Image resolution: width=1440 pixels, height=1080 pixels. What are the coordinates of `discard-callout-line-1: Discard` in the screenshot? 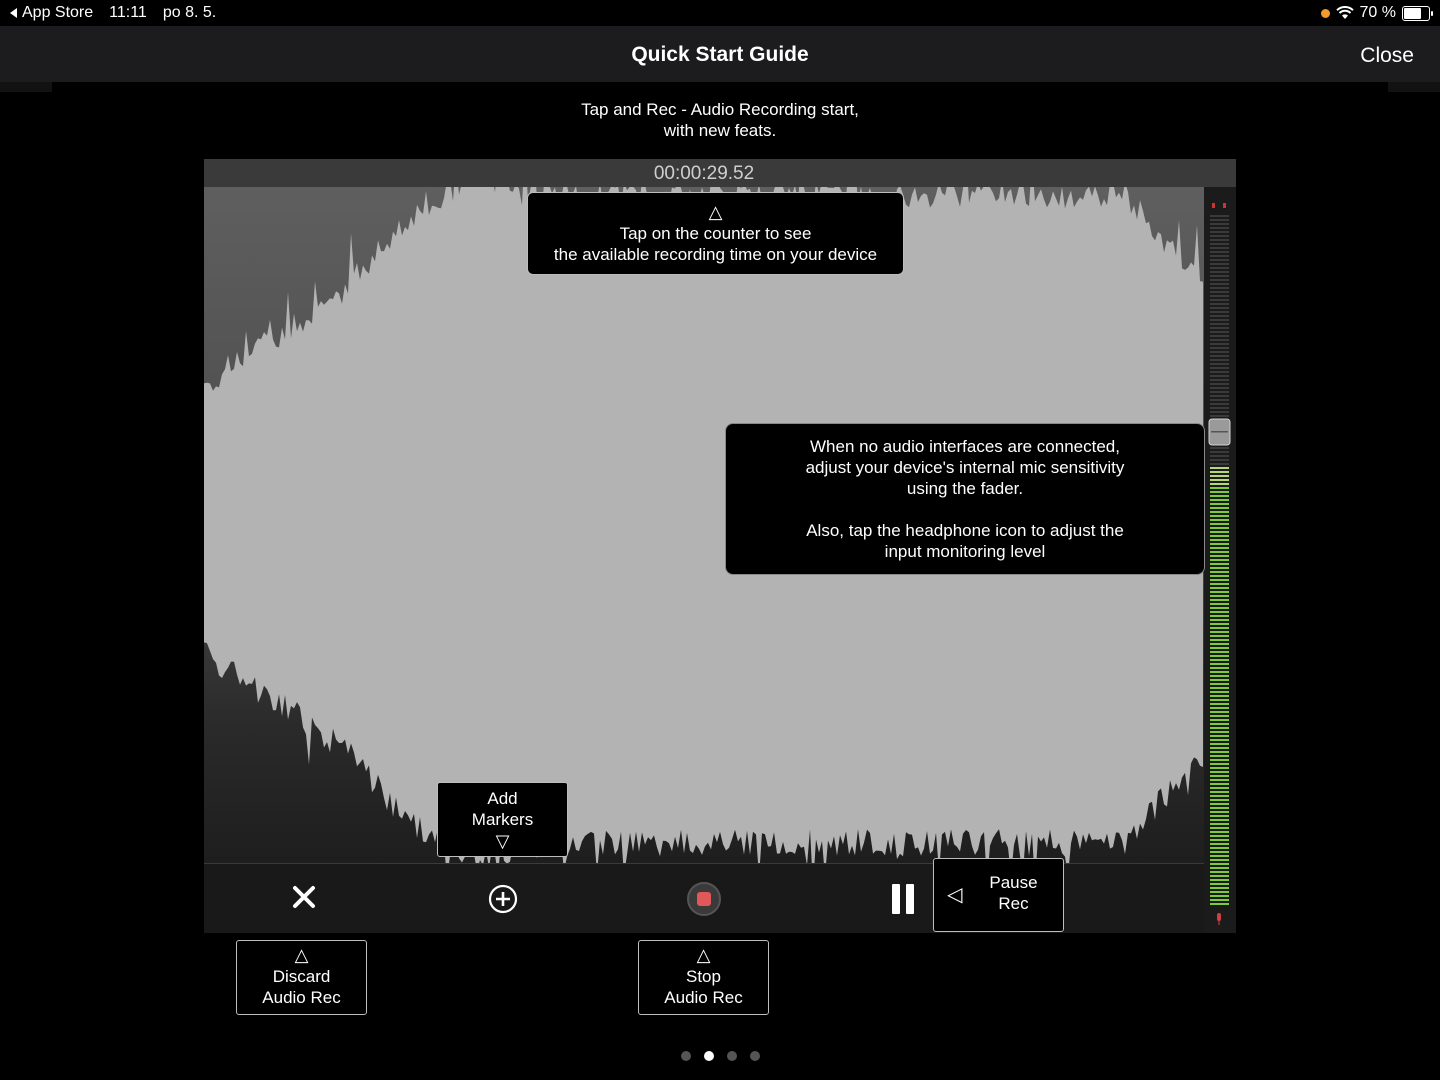 It's located at (301, 976).